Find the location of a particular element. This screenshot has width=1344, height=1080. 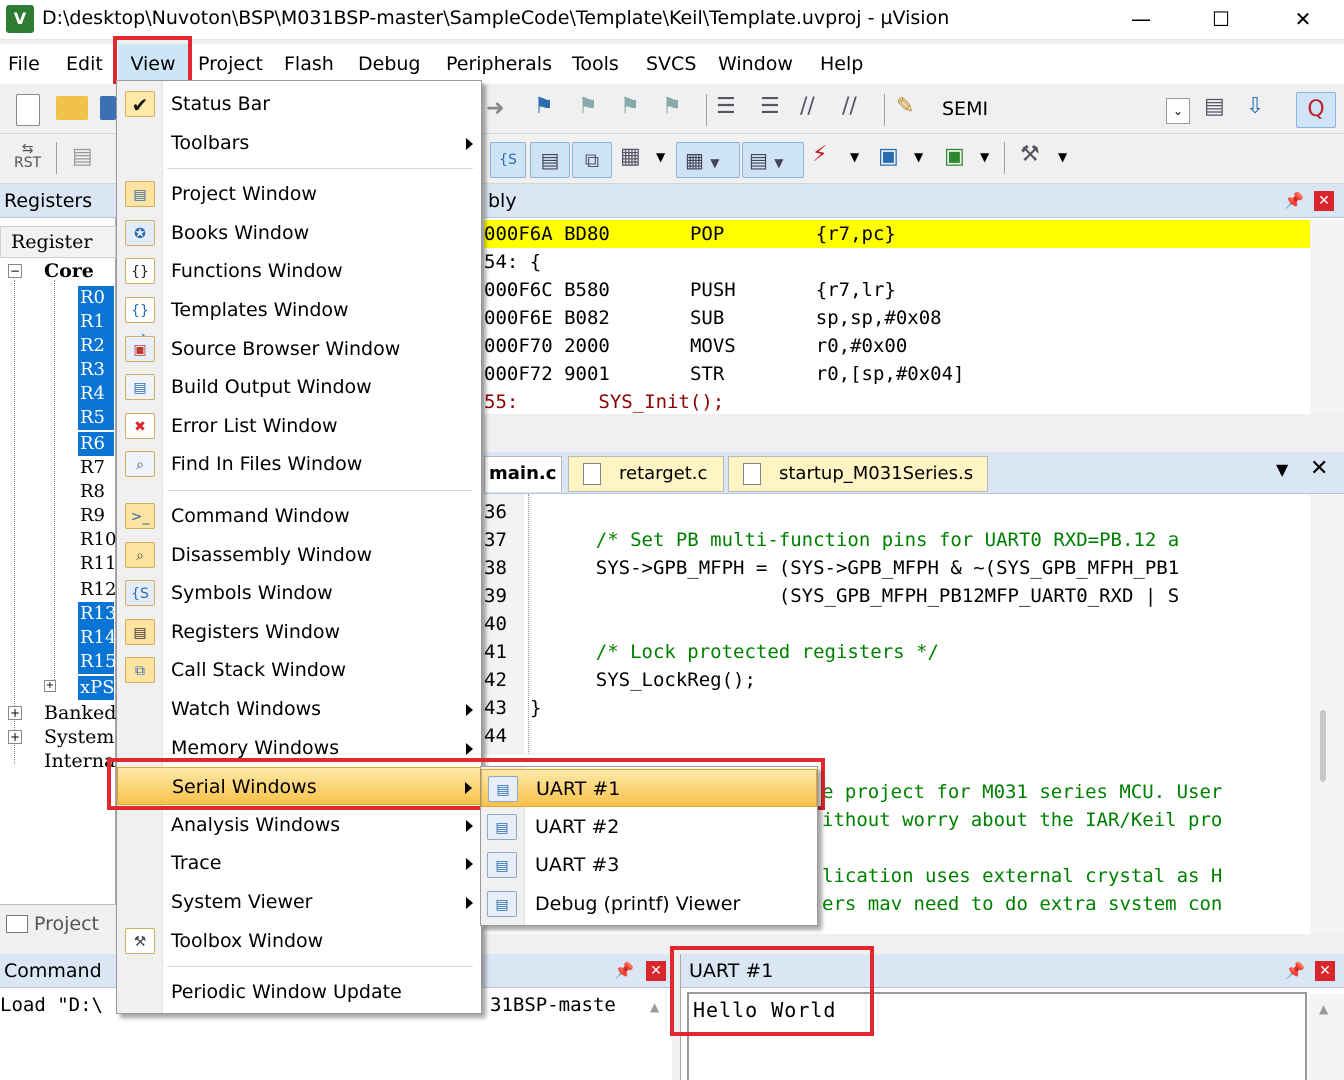

bookmark-clear-icon: ⚑ is located at coordinates (672, 106).